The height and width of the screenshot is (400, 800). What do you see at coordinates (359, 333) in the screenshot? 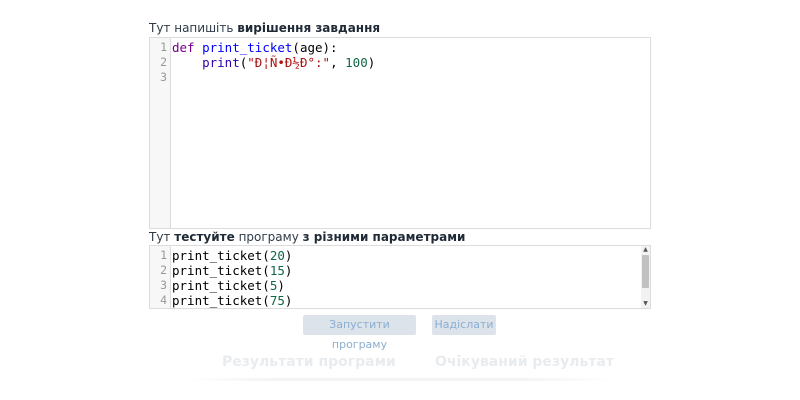
I see `run-program-button: Запустити програму` at bounding box center [359, 333].